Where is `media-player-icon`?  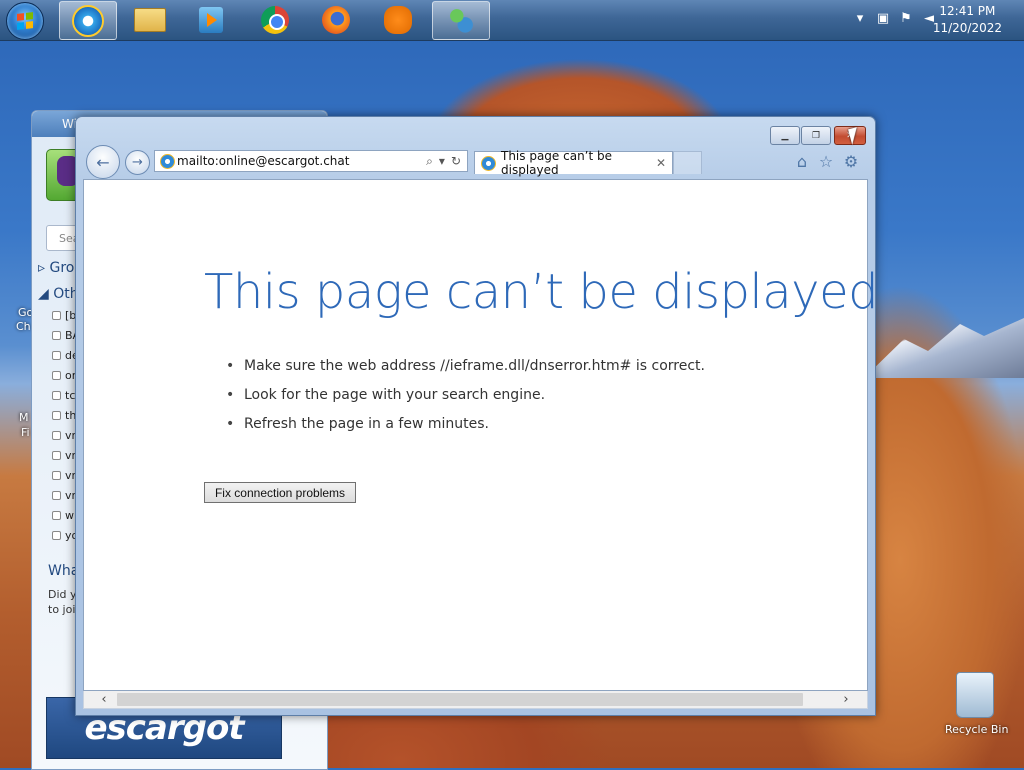 media-player-icon is located at coordinates (211, 19).